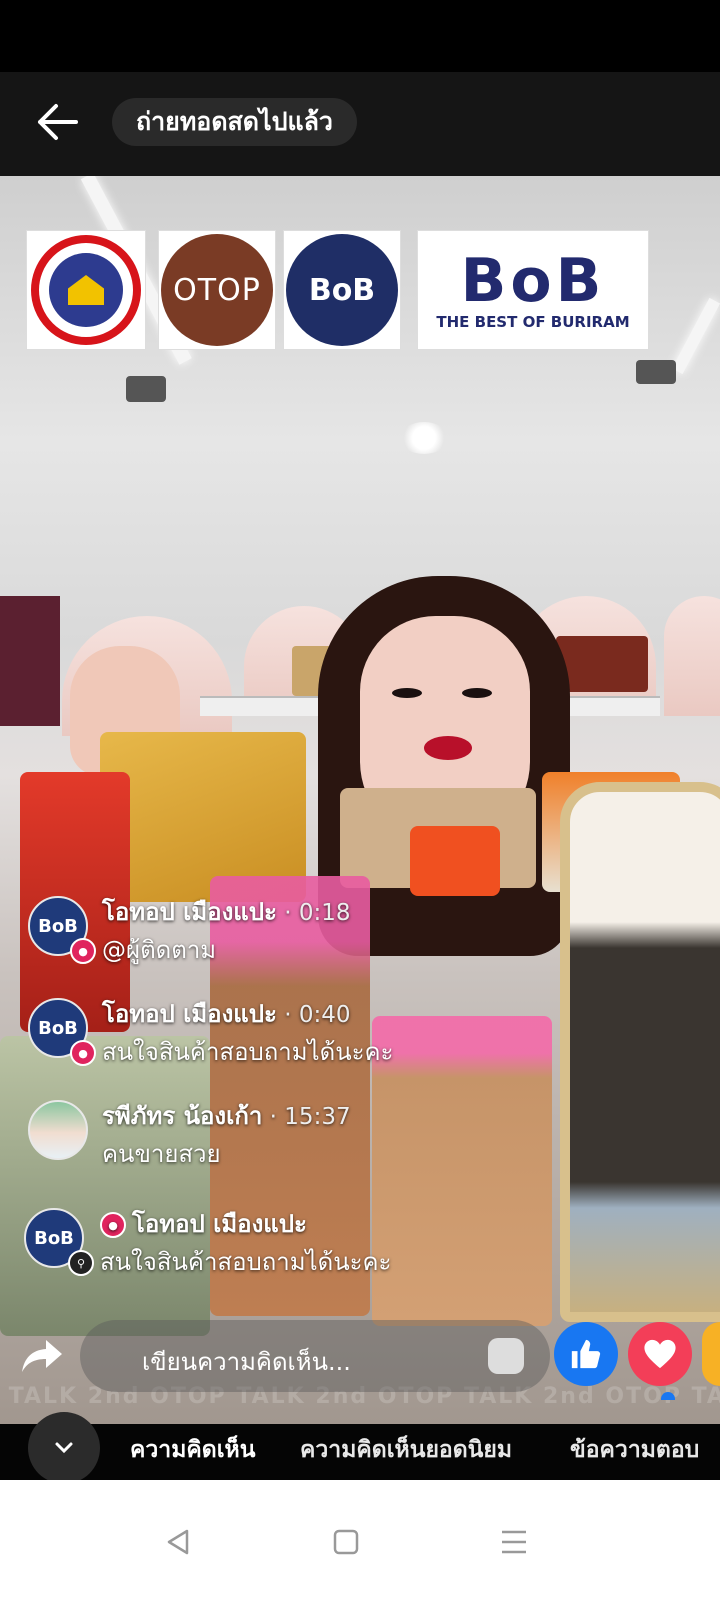  I want to click on comment-header: ● โอทอป เมืองแปะ, so click(203, 1223).